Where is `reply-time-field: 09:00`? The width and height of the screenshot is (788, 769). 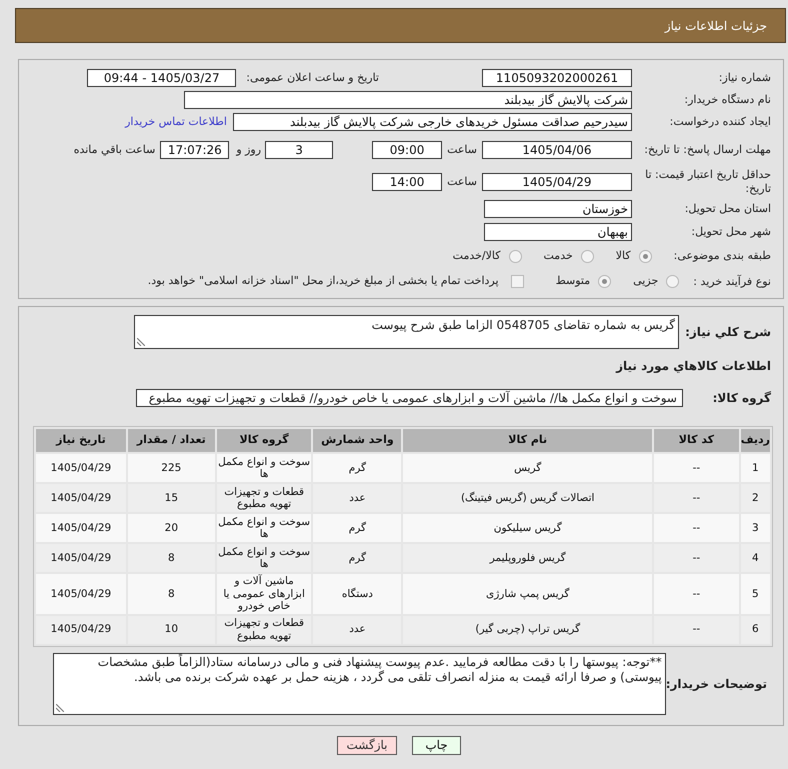 reply-time-field: 09:00 is located at coordinates (407, 150).